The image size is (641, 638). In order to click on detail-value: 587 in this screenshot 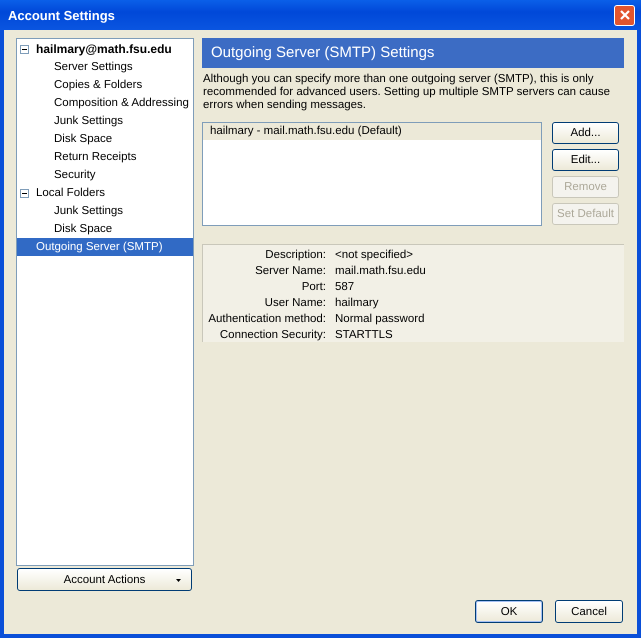, I will do `click(345, 287)`.